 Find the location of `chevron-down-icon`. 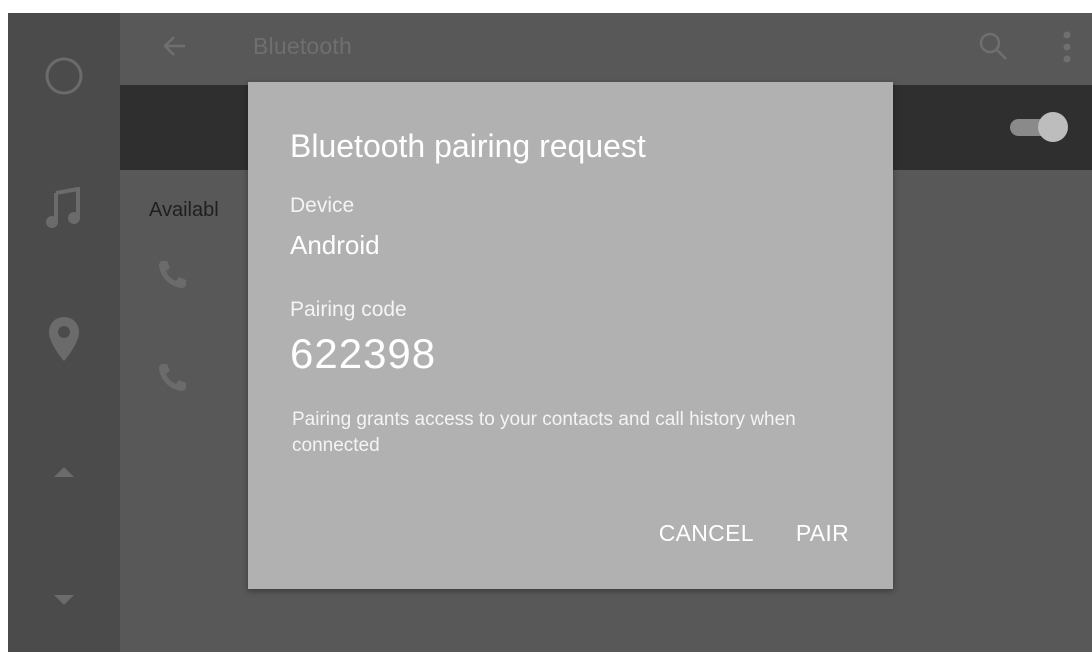

chevron-down-icon is located at coordinates (64, 600).